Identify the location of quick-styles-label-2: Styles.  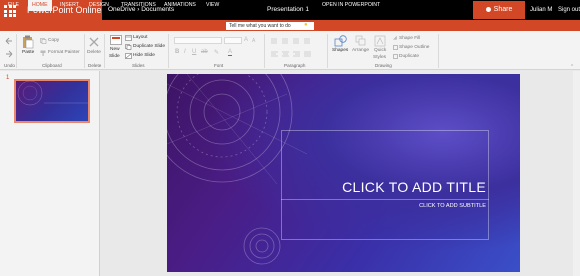
(379, 57).